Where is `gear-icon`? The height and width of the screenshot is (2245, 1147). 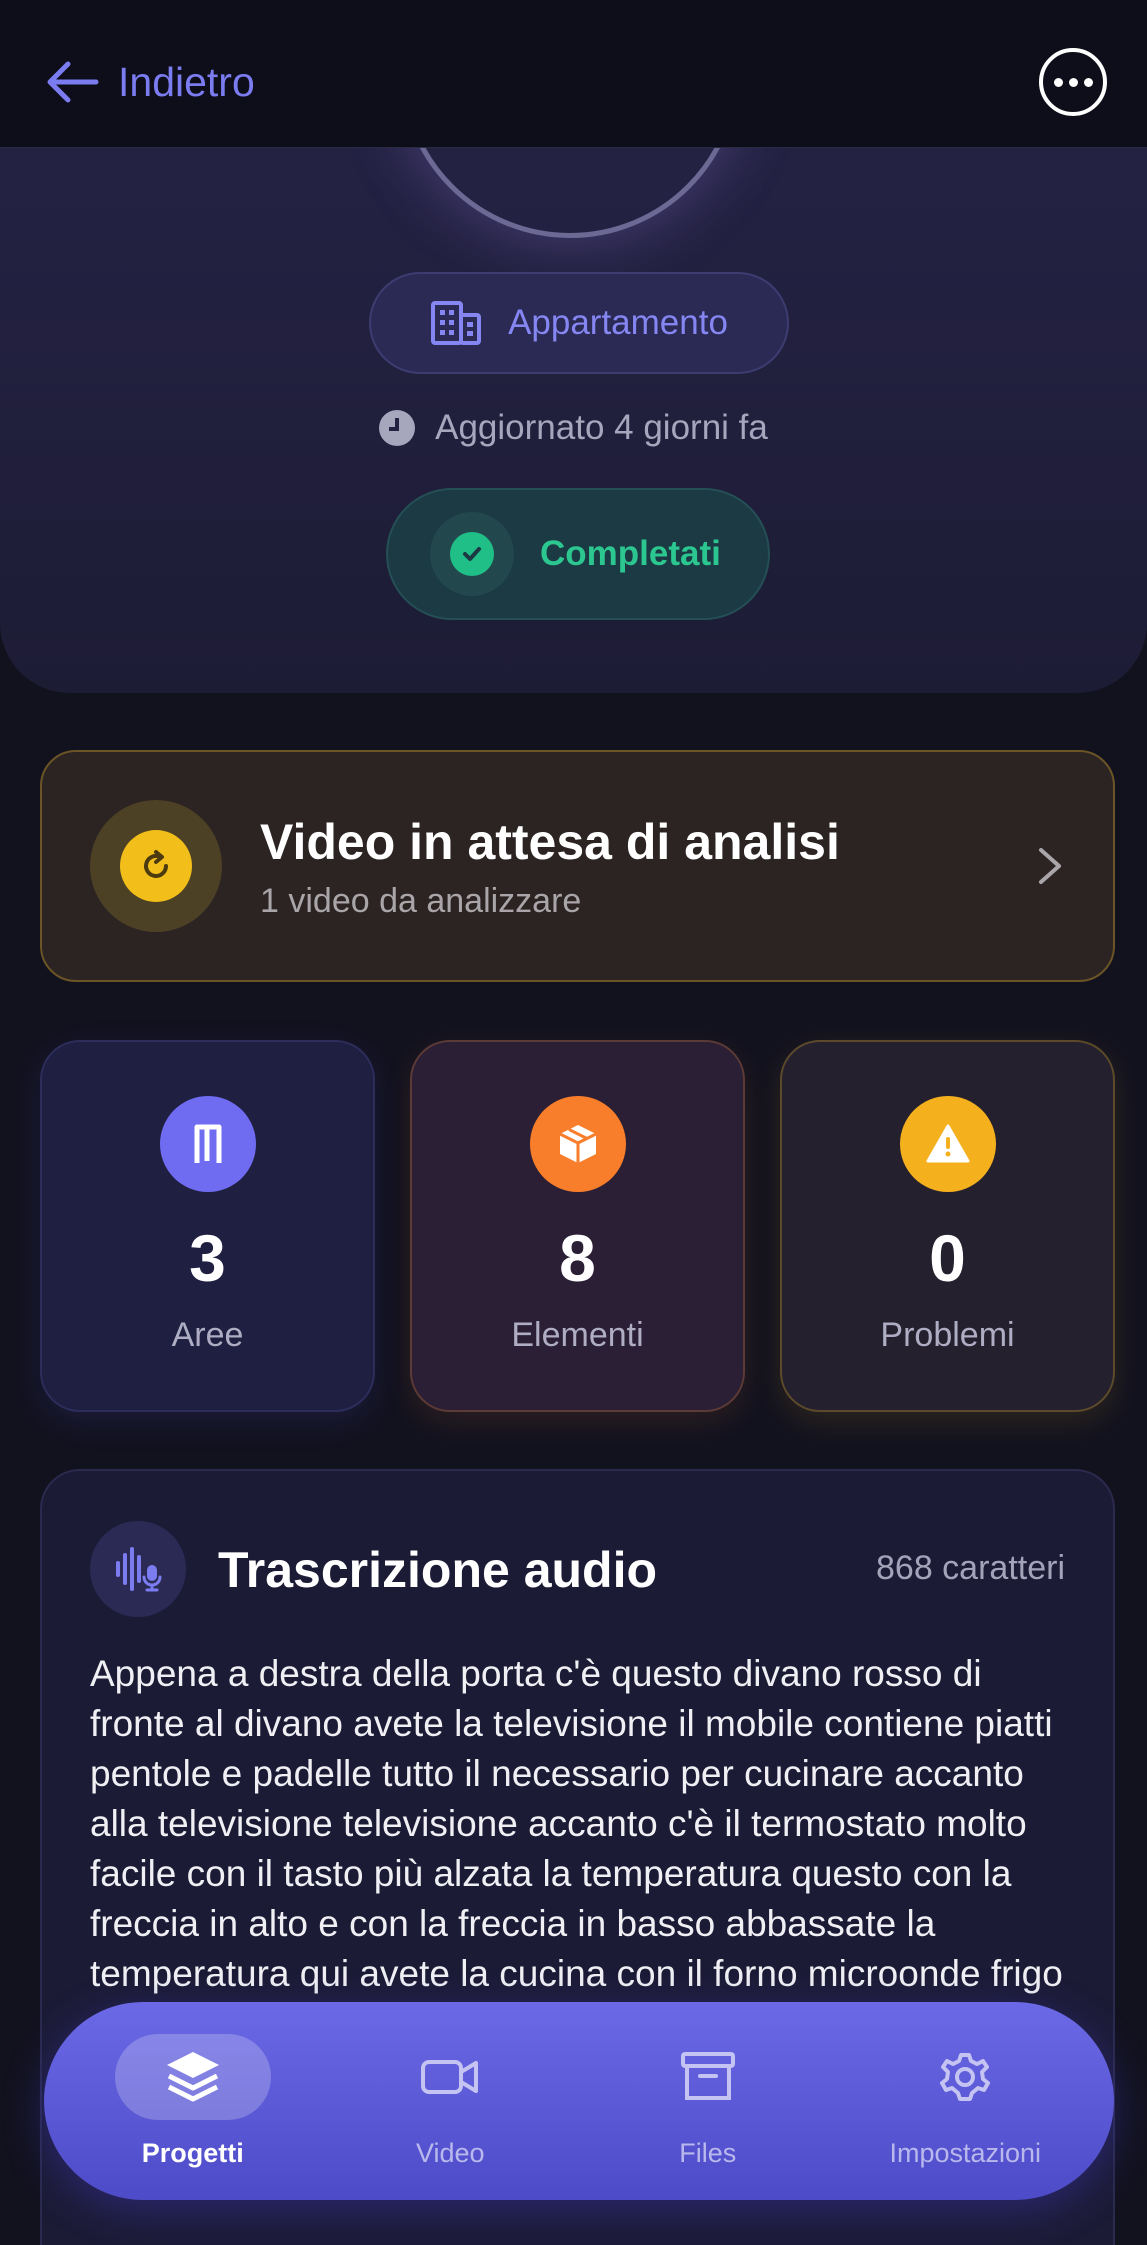
gear-icon is located at coordinates (965, 2076).